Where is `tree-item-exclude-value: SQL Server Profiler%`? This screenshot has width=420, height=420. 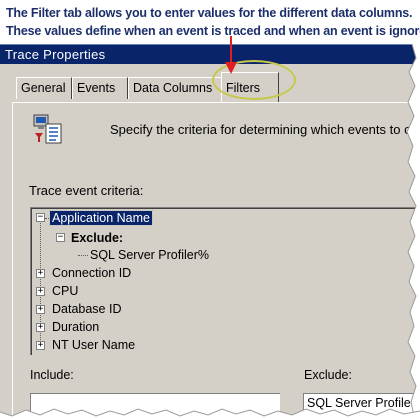 tree-item-exclude-value: SQL Server Profiler% is located at coordinates (149, 255).